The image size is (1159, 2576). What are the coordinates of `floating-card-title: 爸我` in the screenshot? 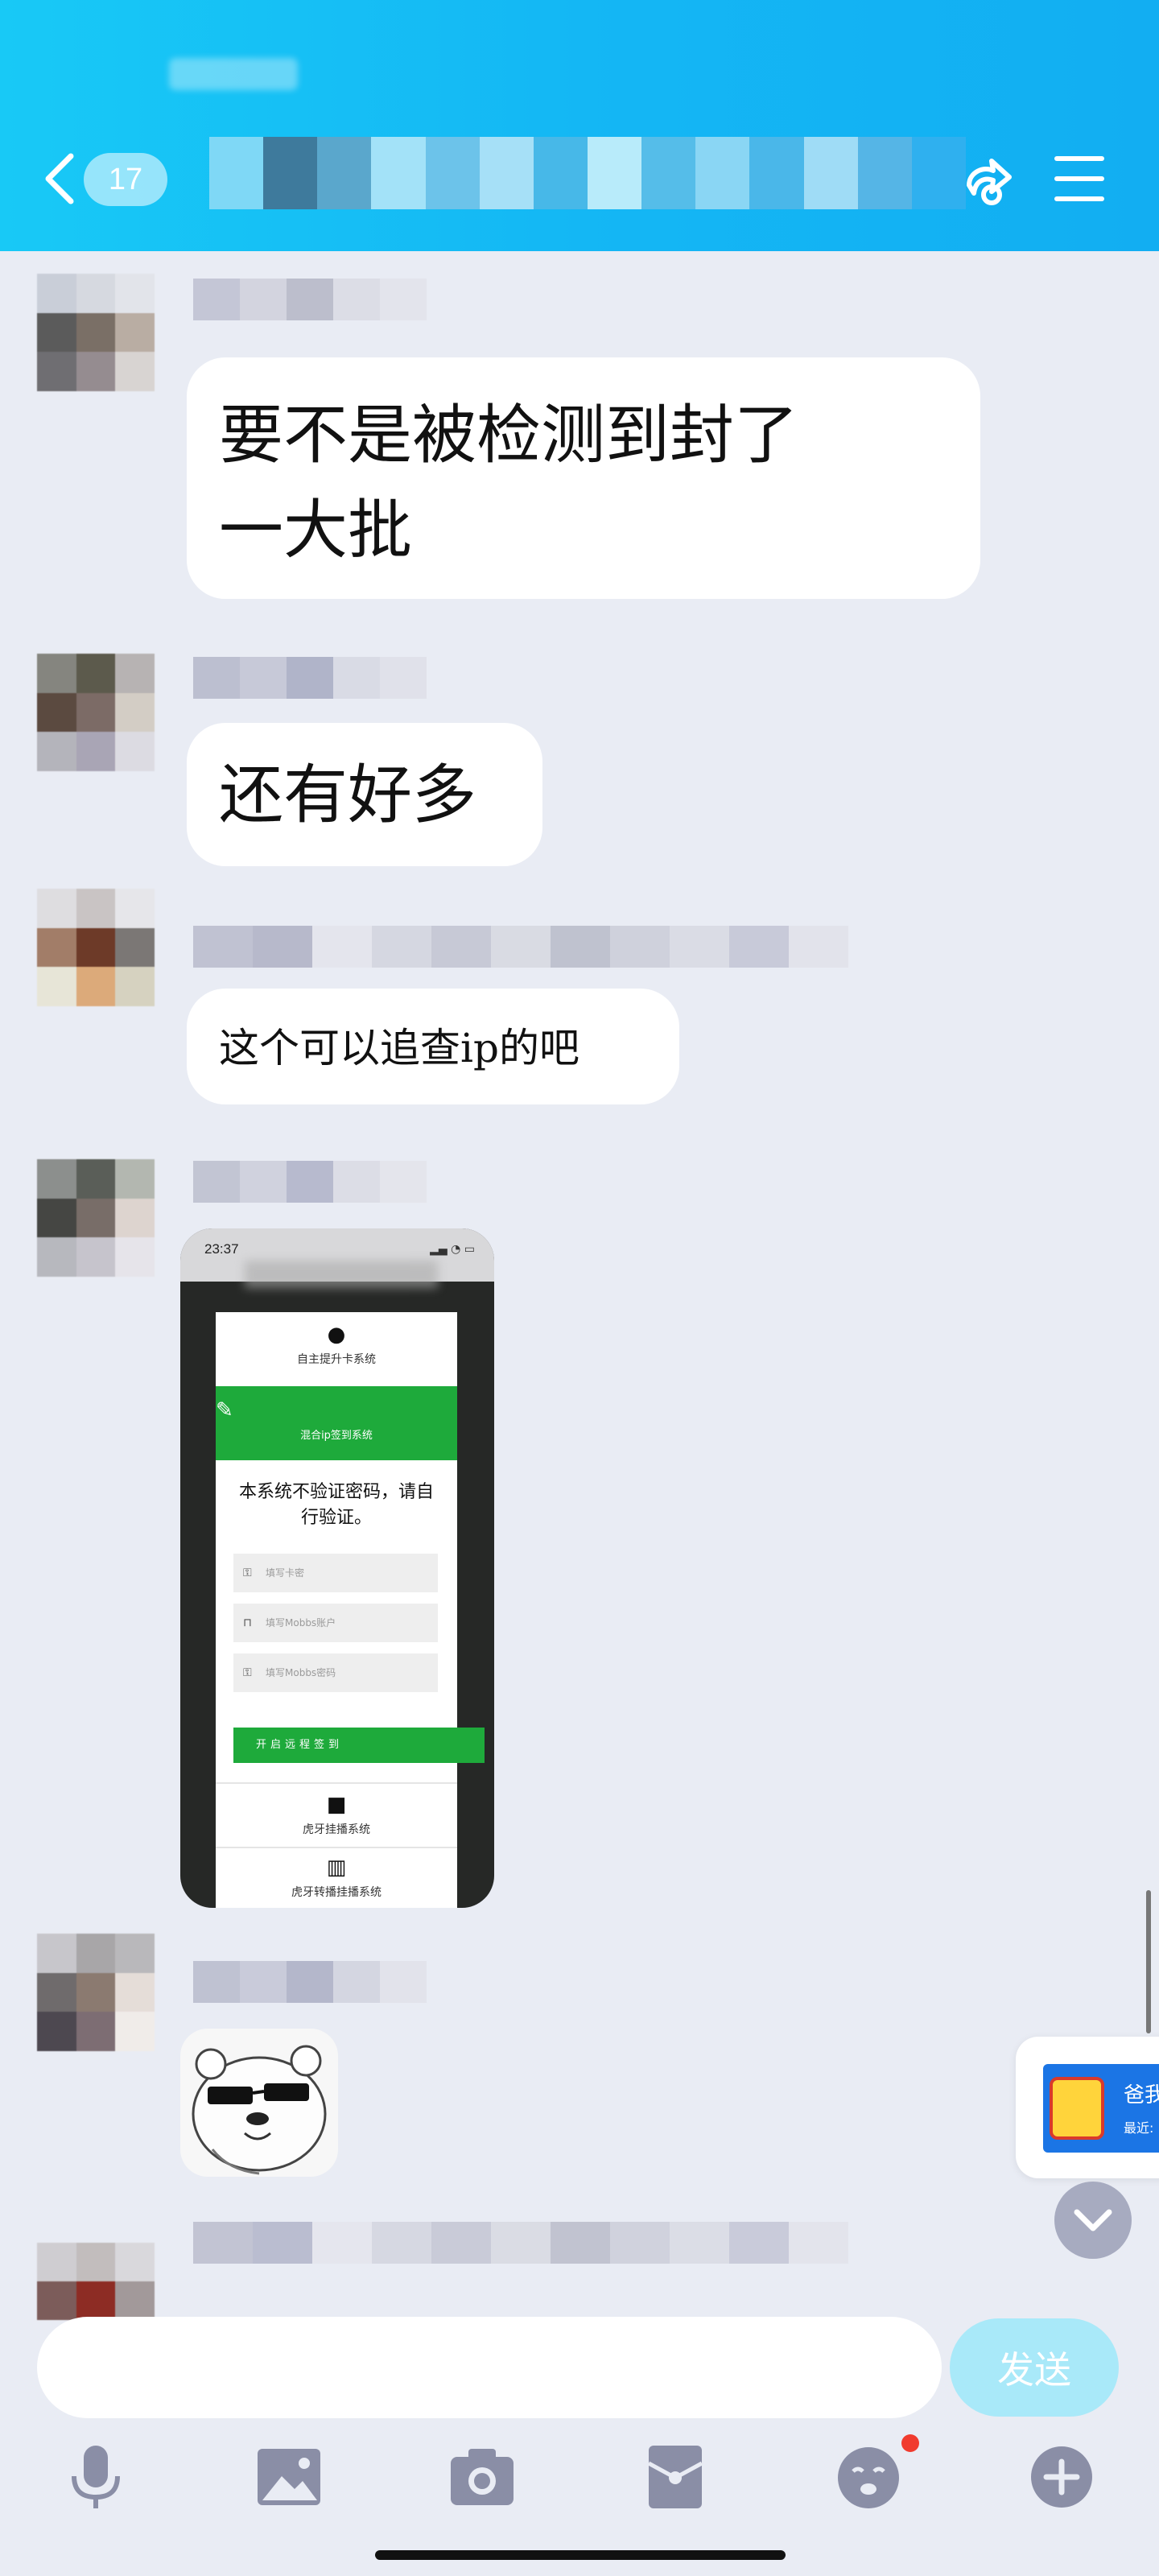 It's located at (1141, 2095).